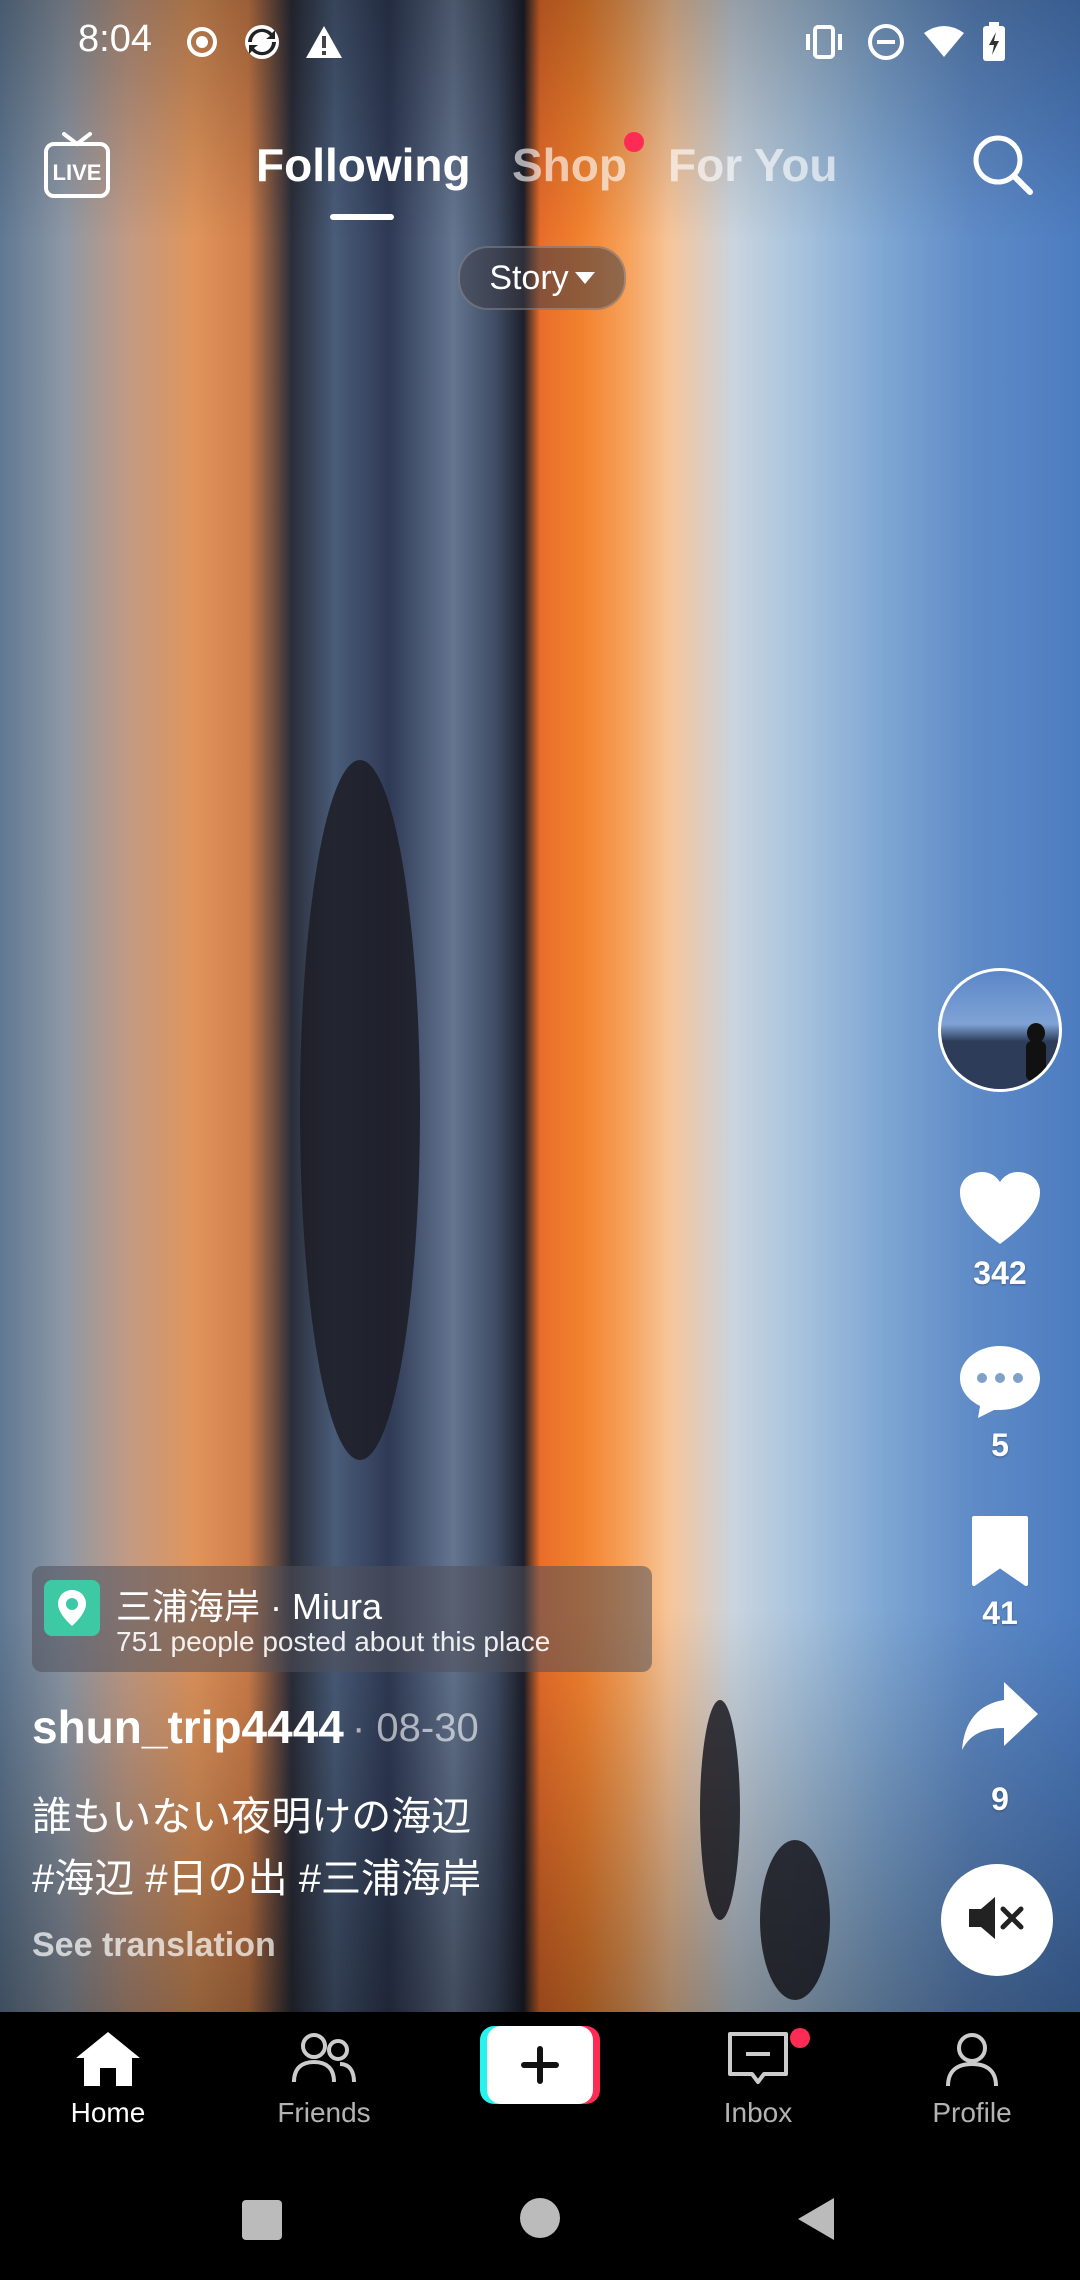 The height and width of the screenshot is (2280, 1080). I want to click on nav-home-label: Home, so click(108, 2112).